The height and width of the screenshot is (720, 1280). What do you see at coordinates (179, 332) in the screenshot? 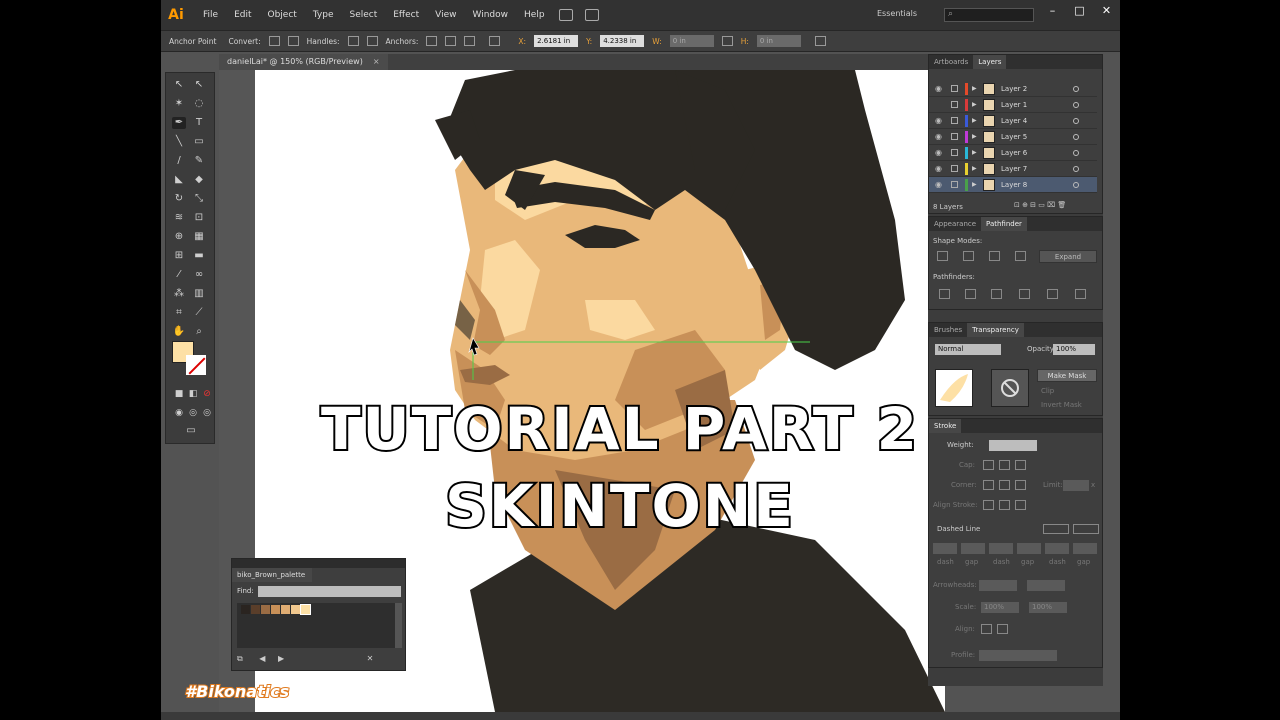
I see `hand-tool-icon: ✋` at bounding box center [179, 332].